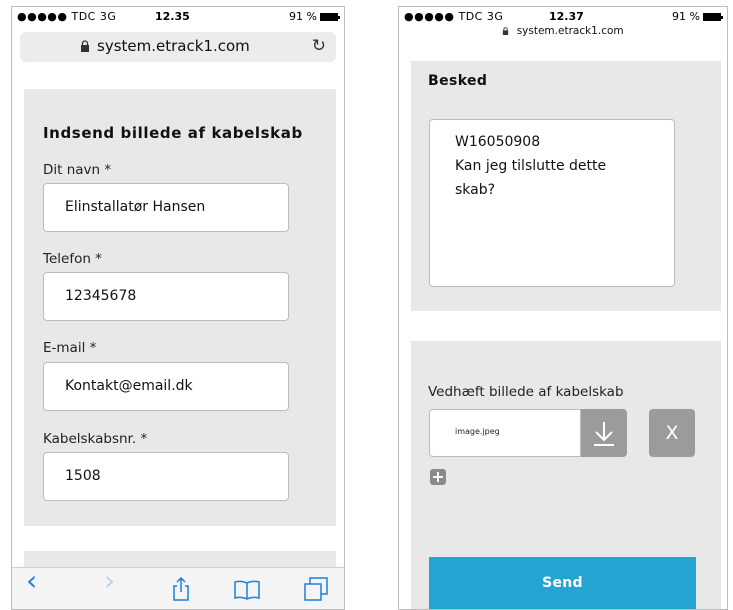  Describe the element at coordinates (531, 166) in the screenshot. I see `message-line: Kan jeg tilslutte dette` at that location.